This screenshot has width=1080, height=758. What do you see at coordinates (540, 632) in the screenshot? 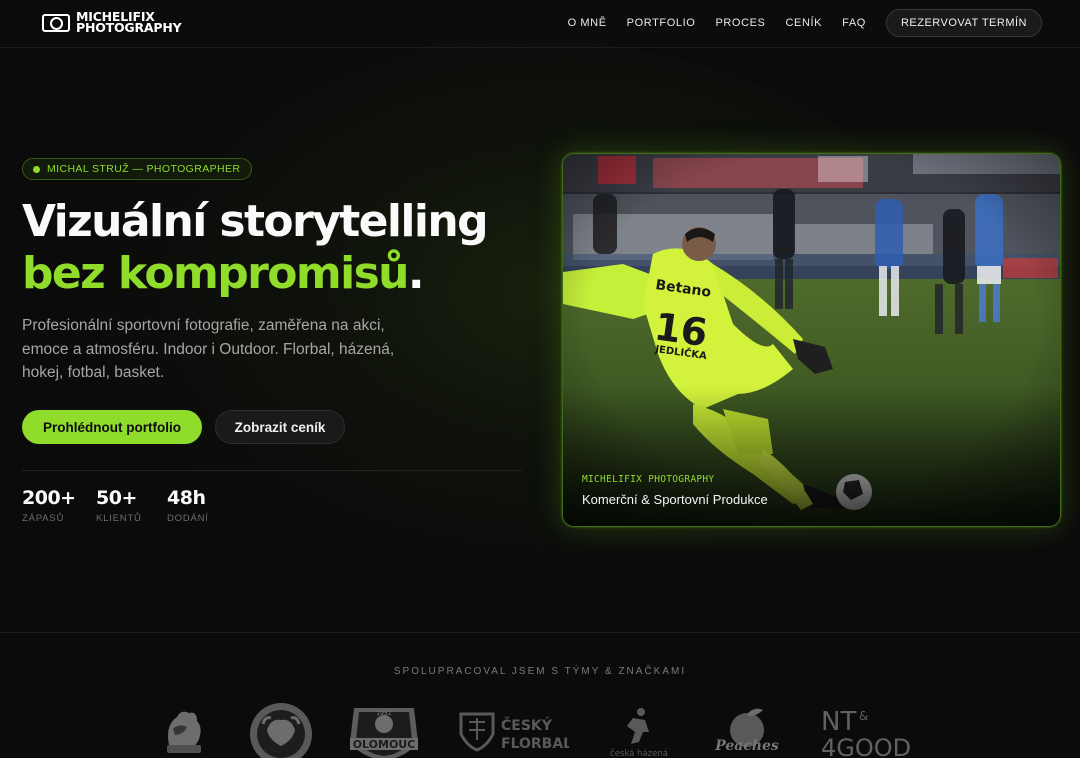
I see `partners-divider` at bounding box center [540, 632].